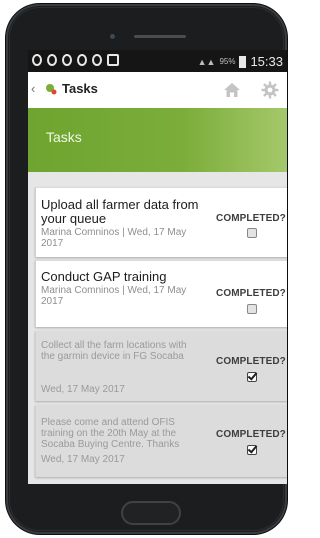  I want to click on battery-percent: 95%, so click(227, 61).